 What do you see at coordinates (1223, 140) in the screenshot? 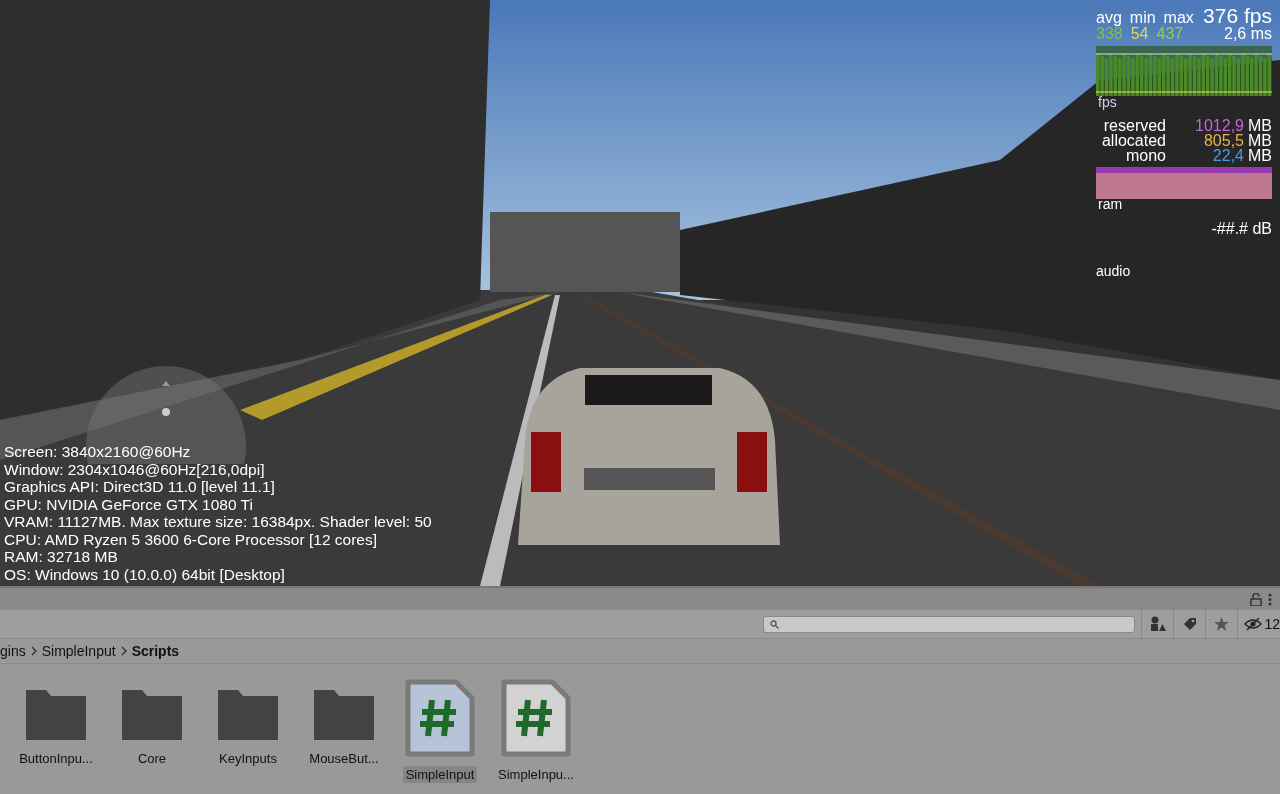
I see `memory-value: 805,5` at bounding box center [1223, 140].